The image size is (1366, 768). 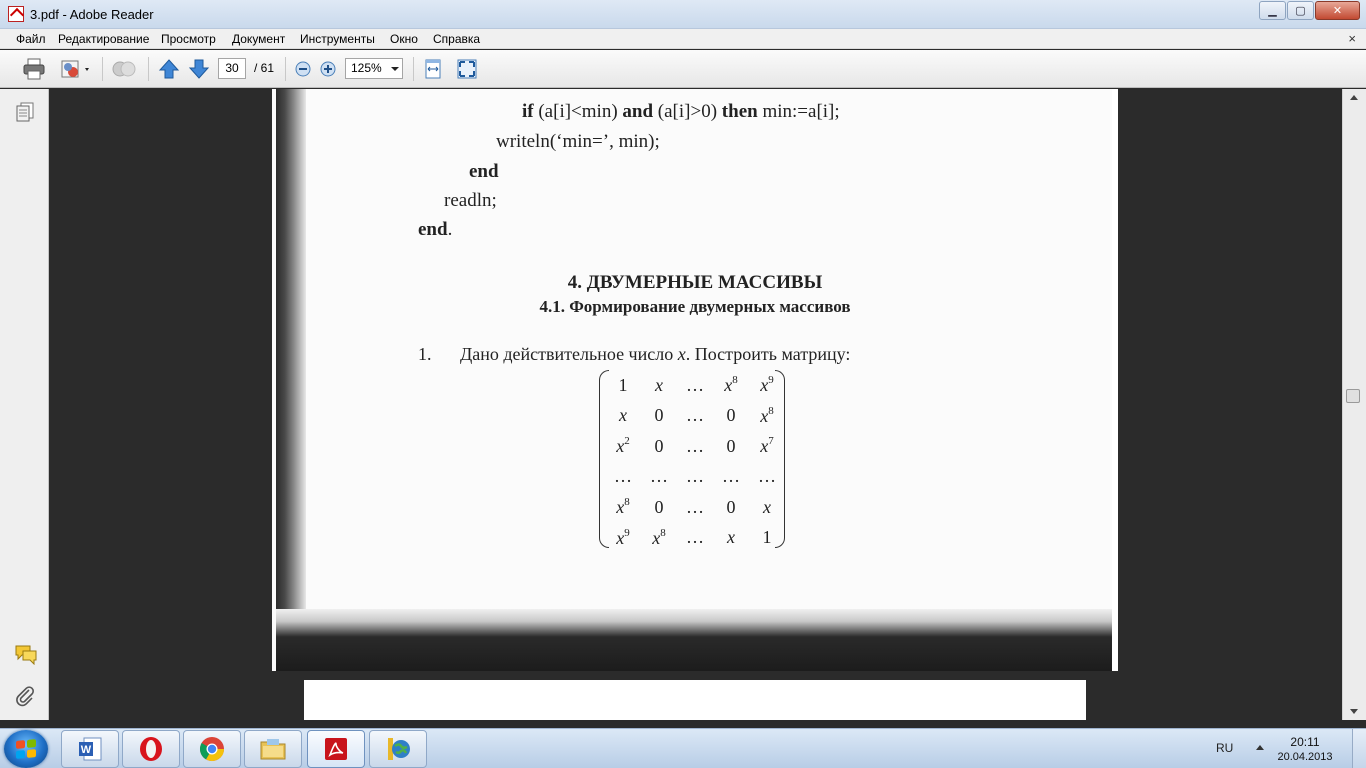 I want to click on windows-logo-icon, so click(x=26, y=749).